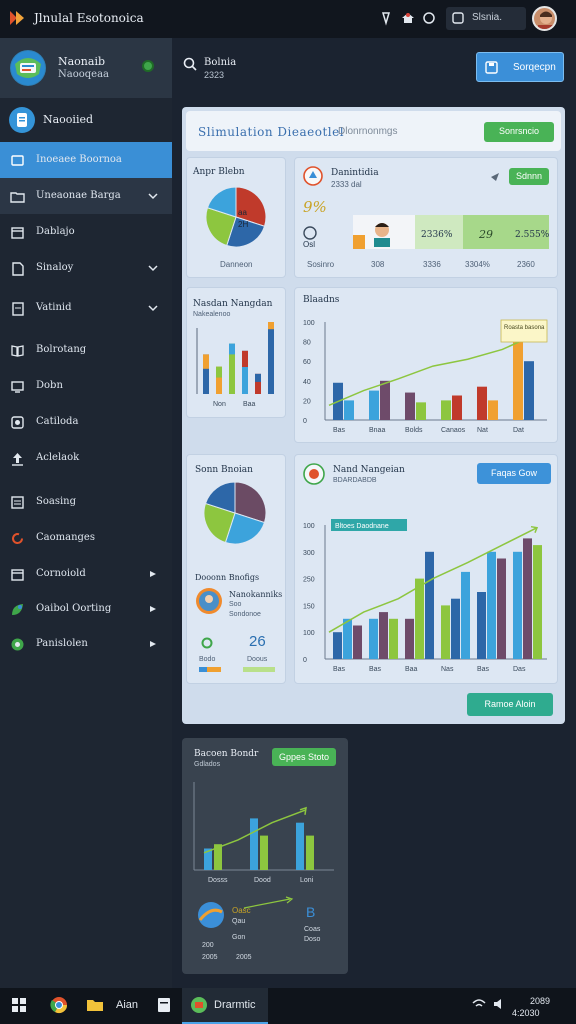 The width and height of the screenshot is (576, 1024). What do you see at coordinates (59, 1005) in the screenshot?
I see `browser-icon` at bounding box center [59, 1005].